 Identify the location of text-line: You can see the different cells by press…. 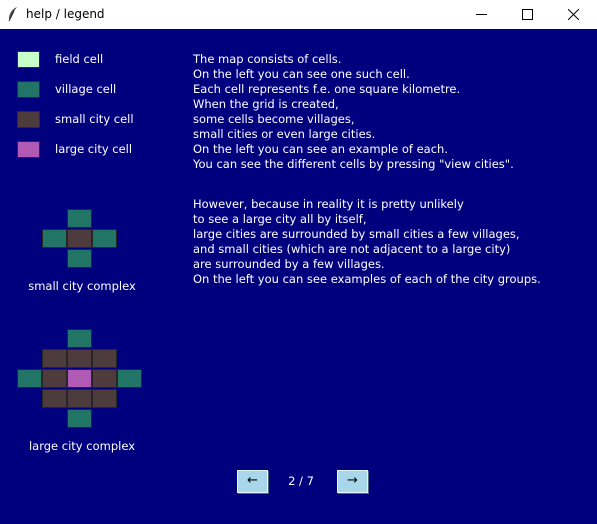
(353, 164).